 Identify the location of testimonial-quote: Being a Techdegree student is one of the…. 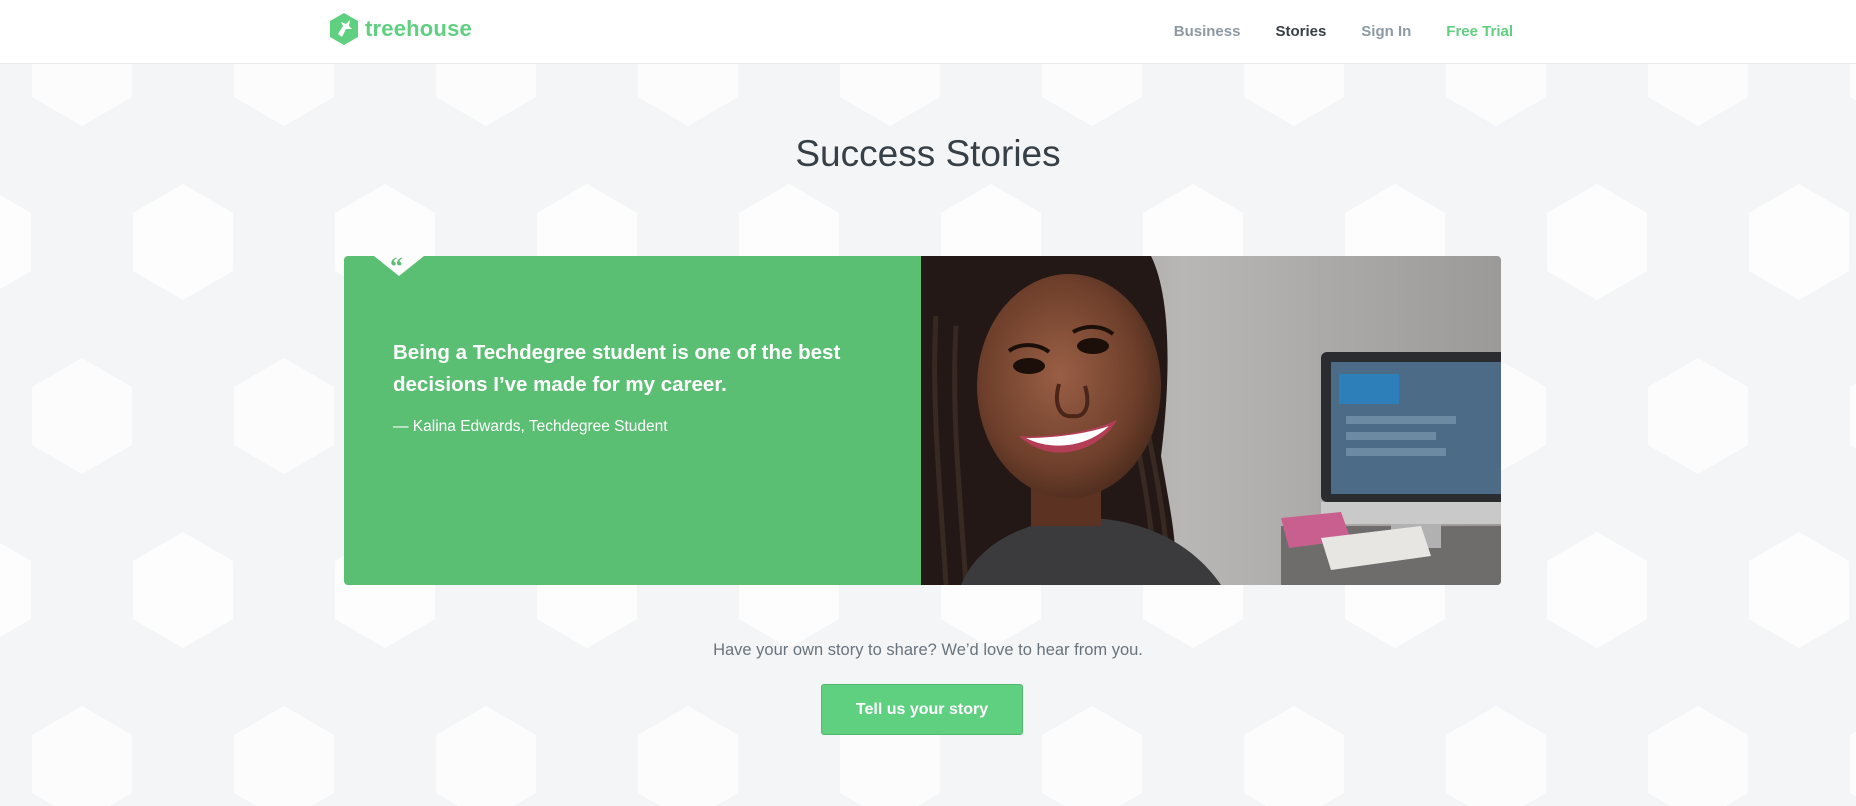
(617, 368).